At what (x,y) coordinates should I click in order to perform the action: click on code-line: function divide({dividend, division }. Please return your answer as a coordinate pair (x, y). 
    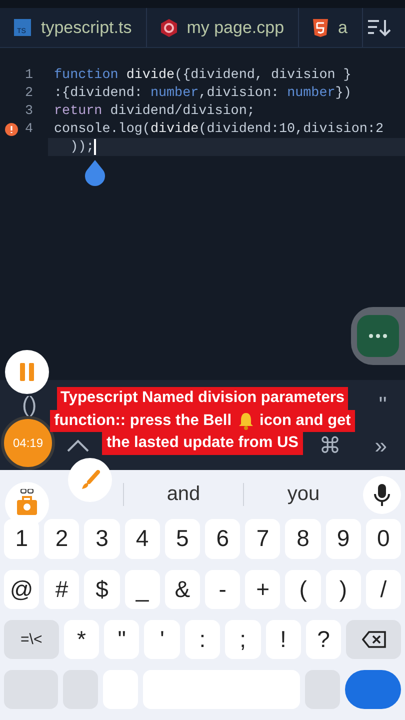
    Looking at the image, I should click on (203, 75).